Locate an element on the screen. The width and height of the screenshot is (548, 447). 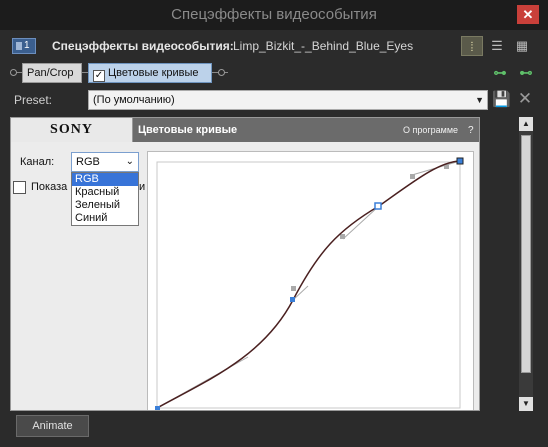
panel-header: SONY Цветовые кривые О программе ? is located at coordinates (245, 130).